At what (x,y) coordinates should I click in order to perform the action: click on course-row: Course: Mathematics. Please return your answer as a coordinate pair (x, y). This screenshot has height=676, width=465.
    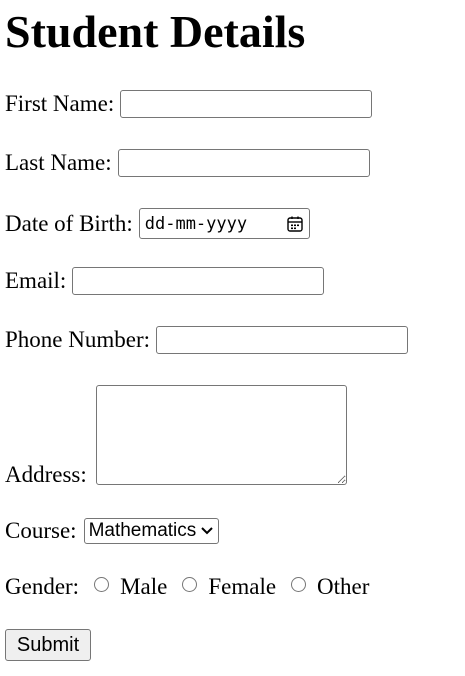
    Looking at the image, I should click on (112, 531).